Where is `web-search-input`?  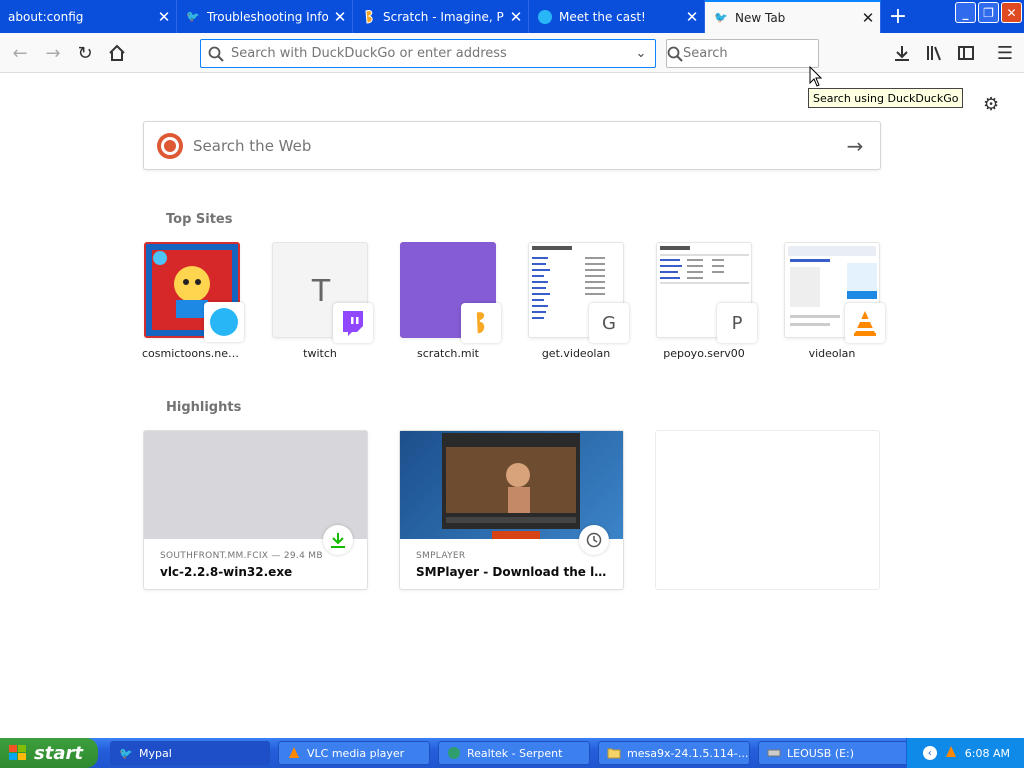
web-search-input is located at coordinates (511, 145).